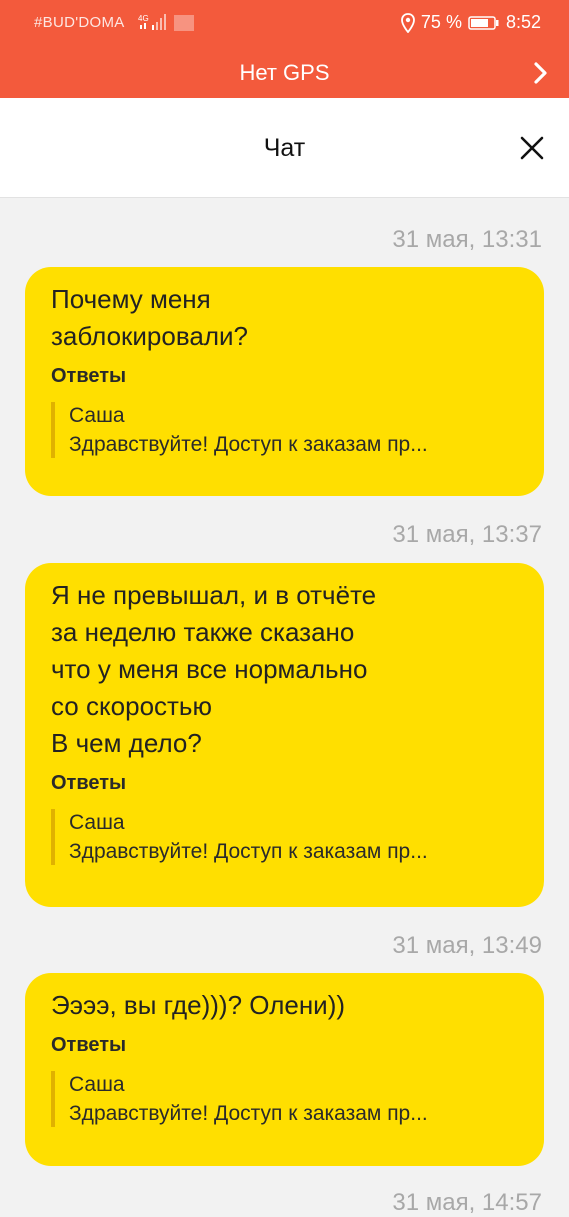 The height and width of the screenshot is (1217, 569). What do you see at coordinates (166, 22) in the screenshot?
I see `signal-icon: 4G` at bounding box center [166, 22].